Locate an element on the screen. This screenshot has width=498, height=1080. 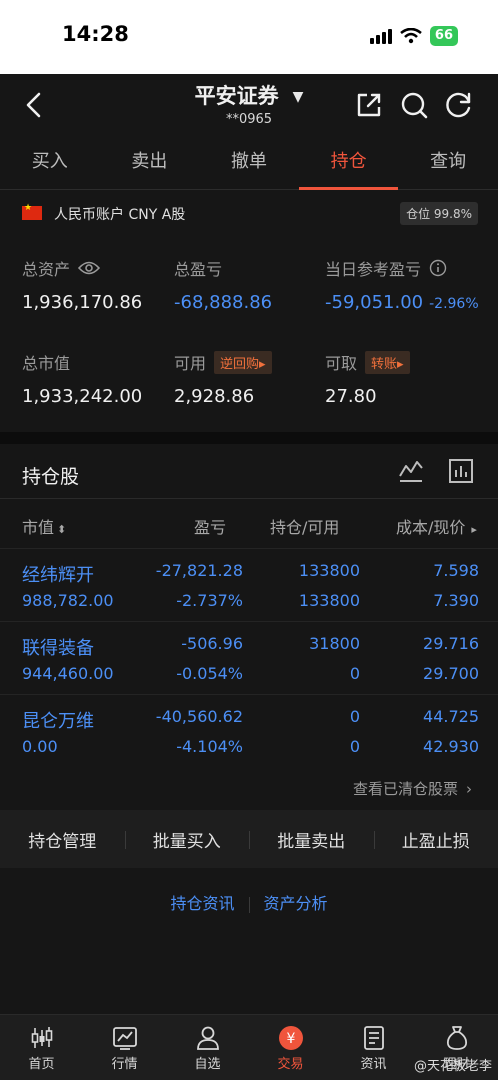
stock-cost: 7.598 is located at coordinates (456, 570).